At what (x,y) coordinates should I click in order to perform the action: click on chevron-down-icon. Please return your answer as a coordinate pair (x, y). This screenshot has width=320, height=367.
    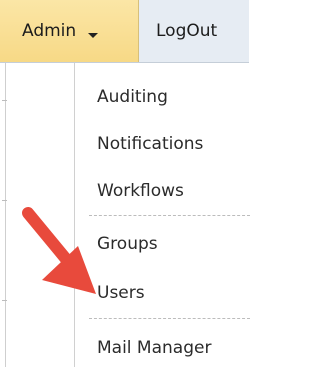
    Looking at the image, I should click on (93, 35).